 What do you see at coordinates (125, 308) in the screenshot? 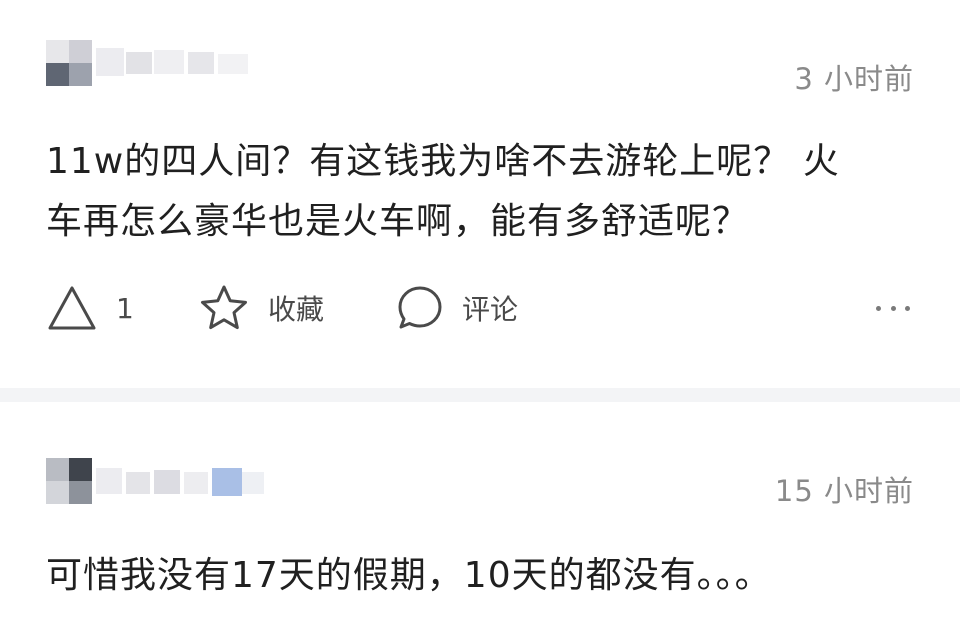
I see `like-count: 1` at bounding box center [125, 308].